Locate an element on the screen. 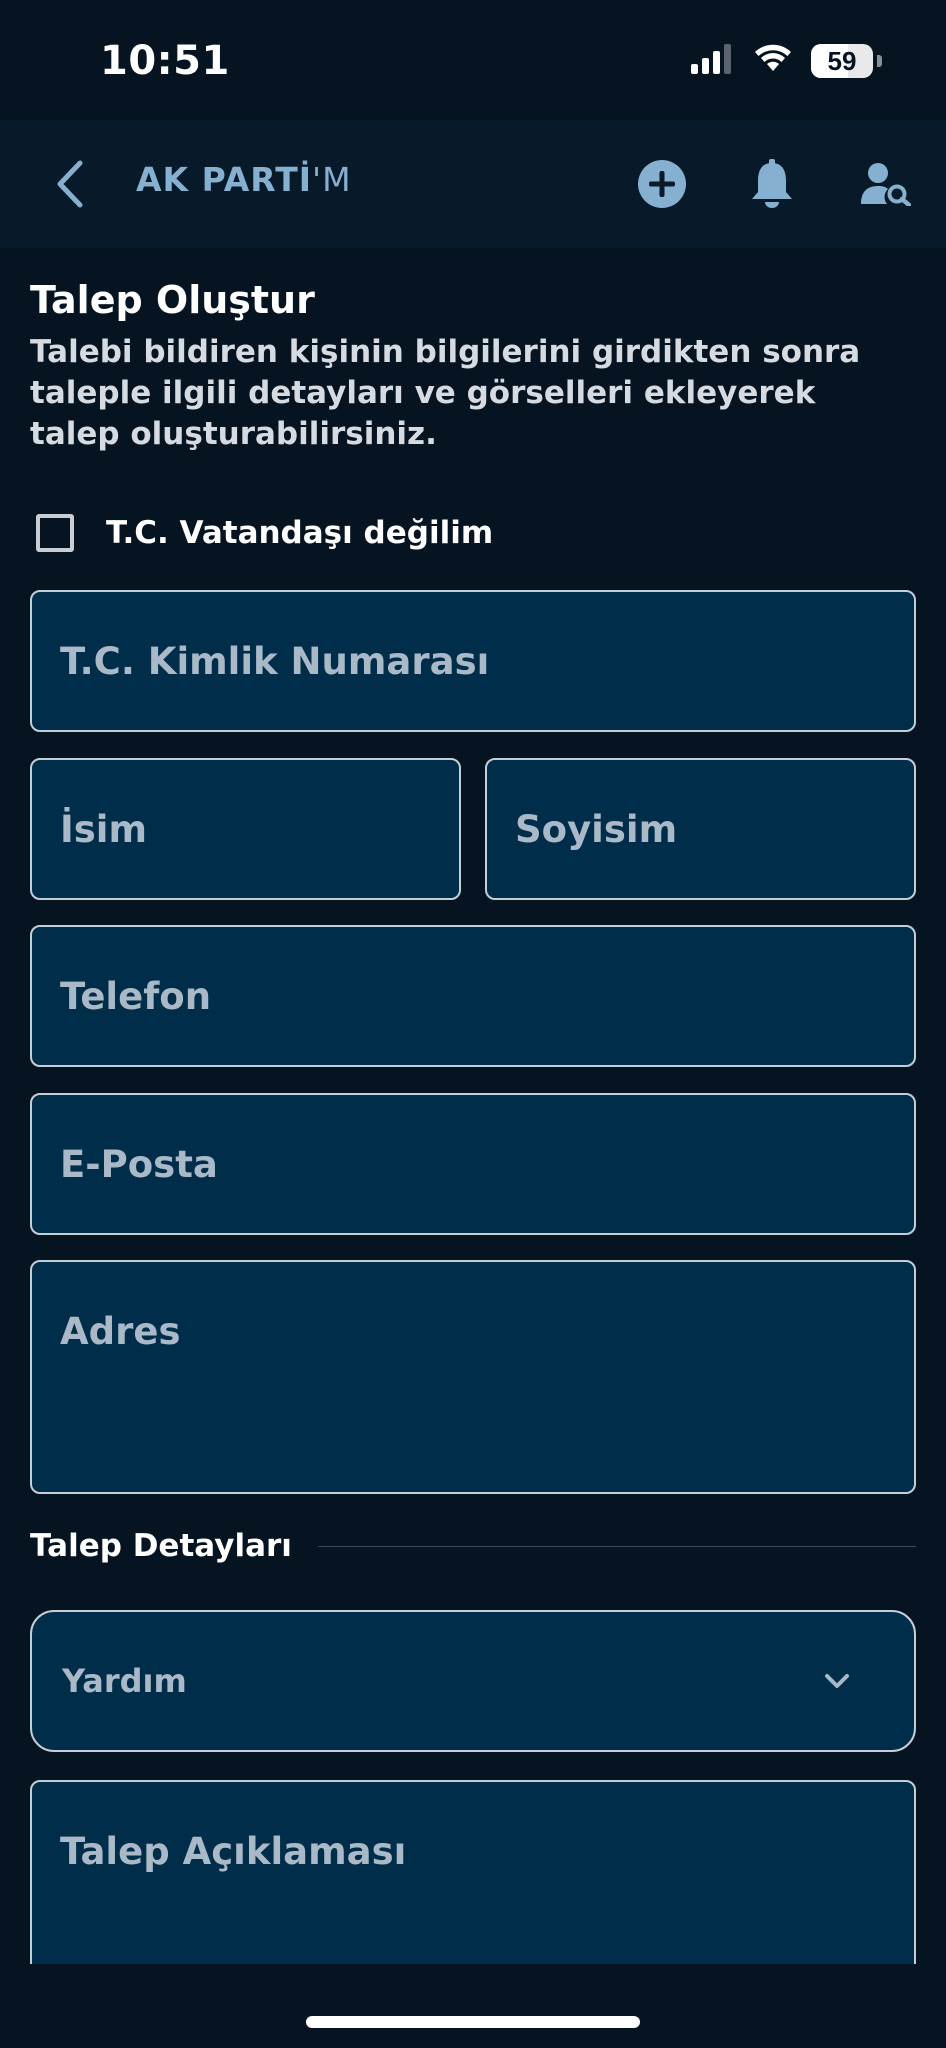 This screenshot has height=2048, width=946. tc-number-placeholder: T.C. Kimlik Numarası is located at coordinates (275, 661).